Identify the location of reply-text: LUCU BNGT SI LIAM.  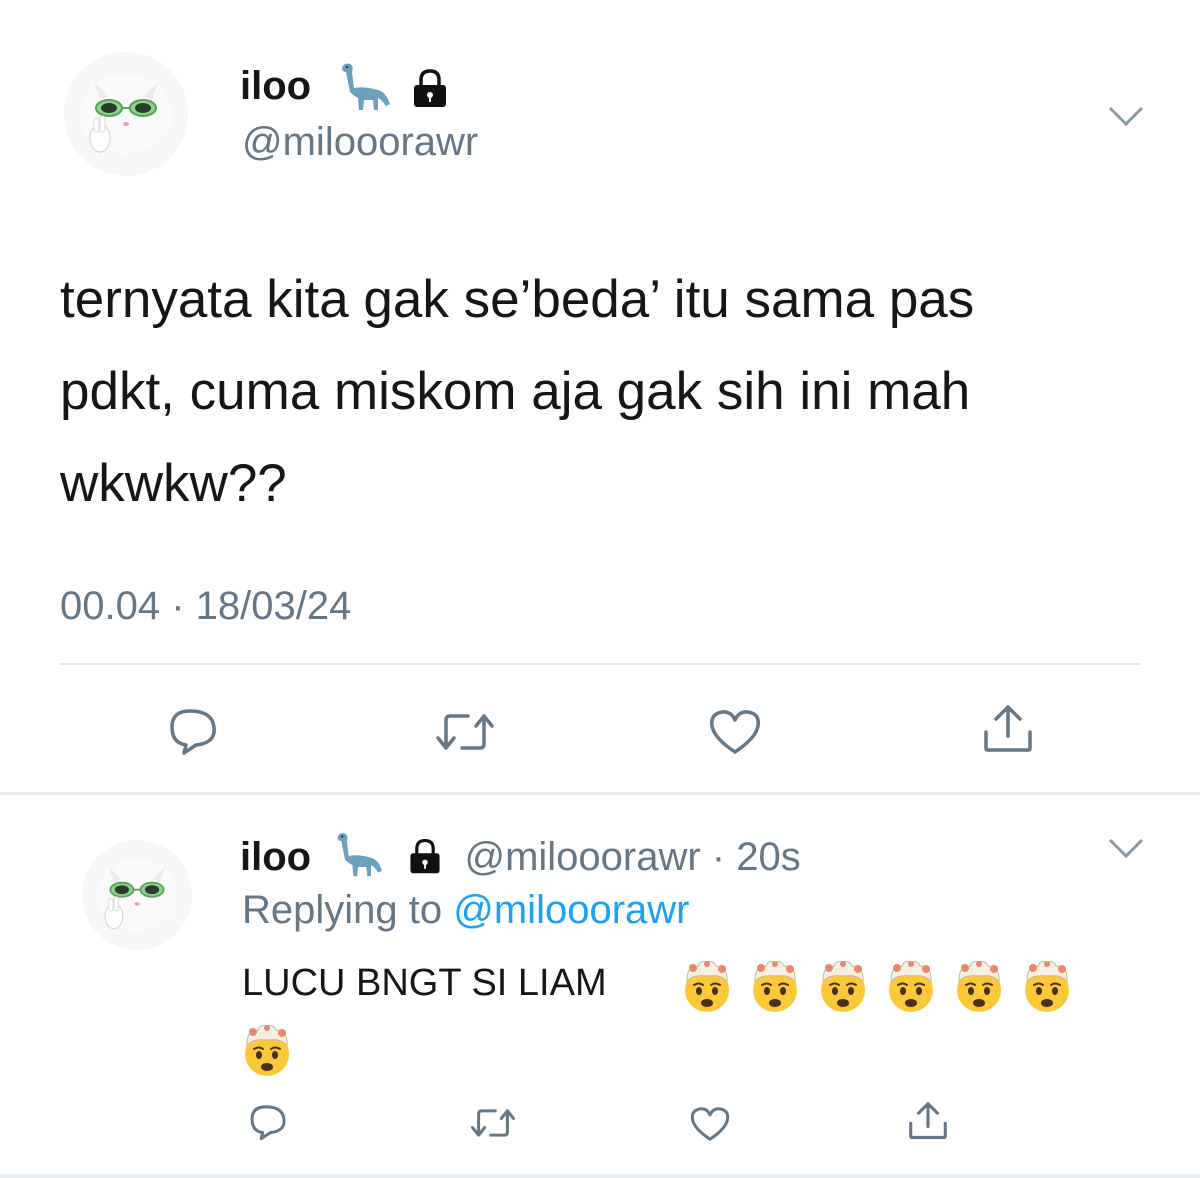
(424, 983).